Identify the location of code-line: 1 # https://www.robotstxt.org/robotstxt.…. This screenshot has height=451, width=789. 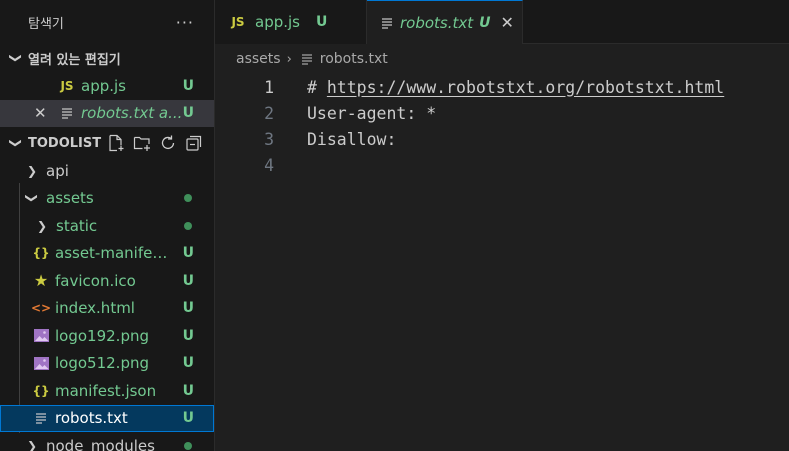
(502, 87).